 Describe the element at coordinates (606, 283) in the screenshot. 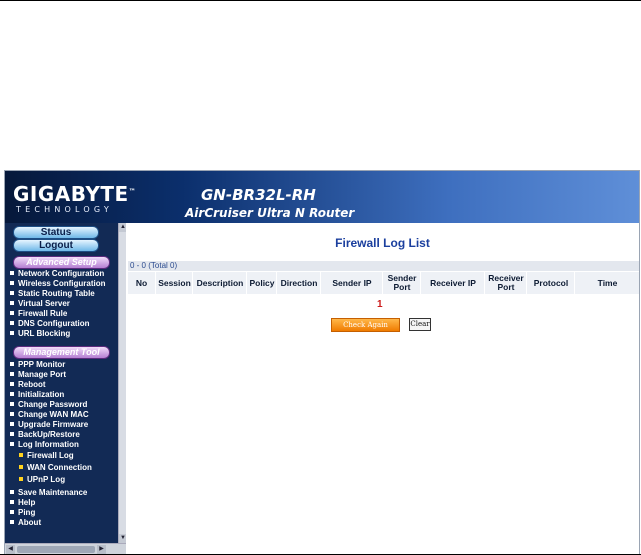

I see `column-time: Time` at that location.